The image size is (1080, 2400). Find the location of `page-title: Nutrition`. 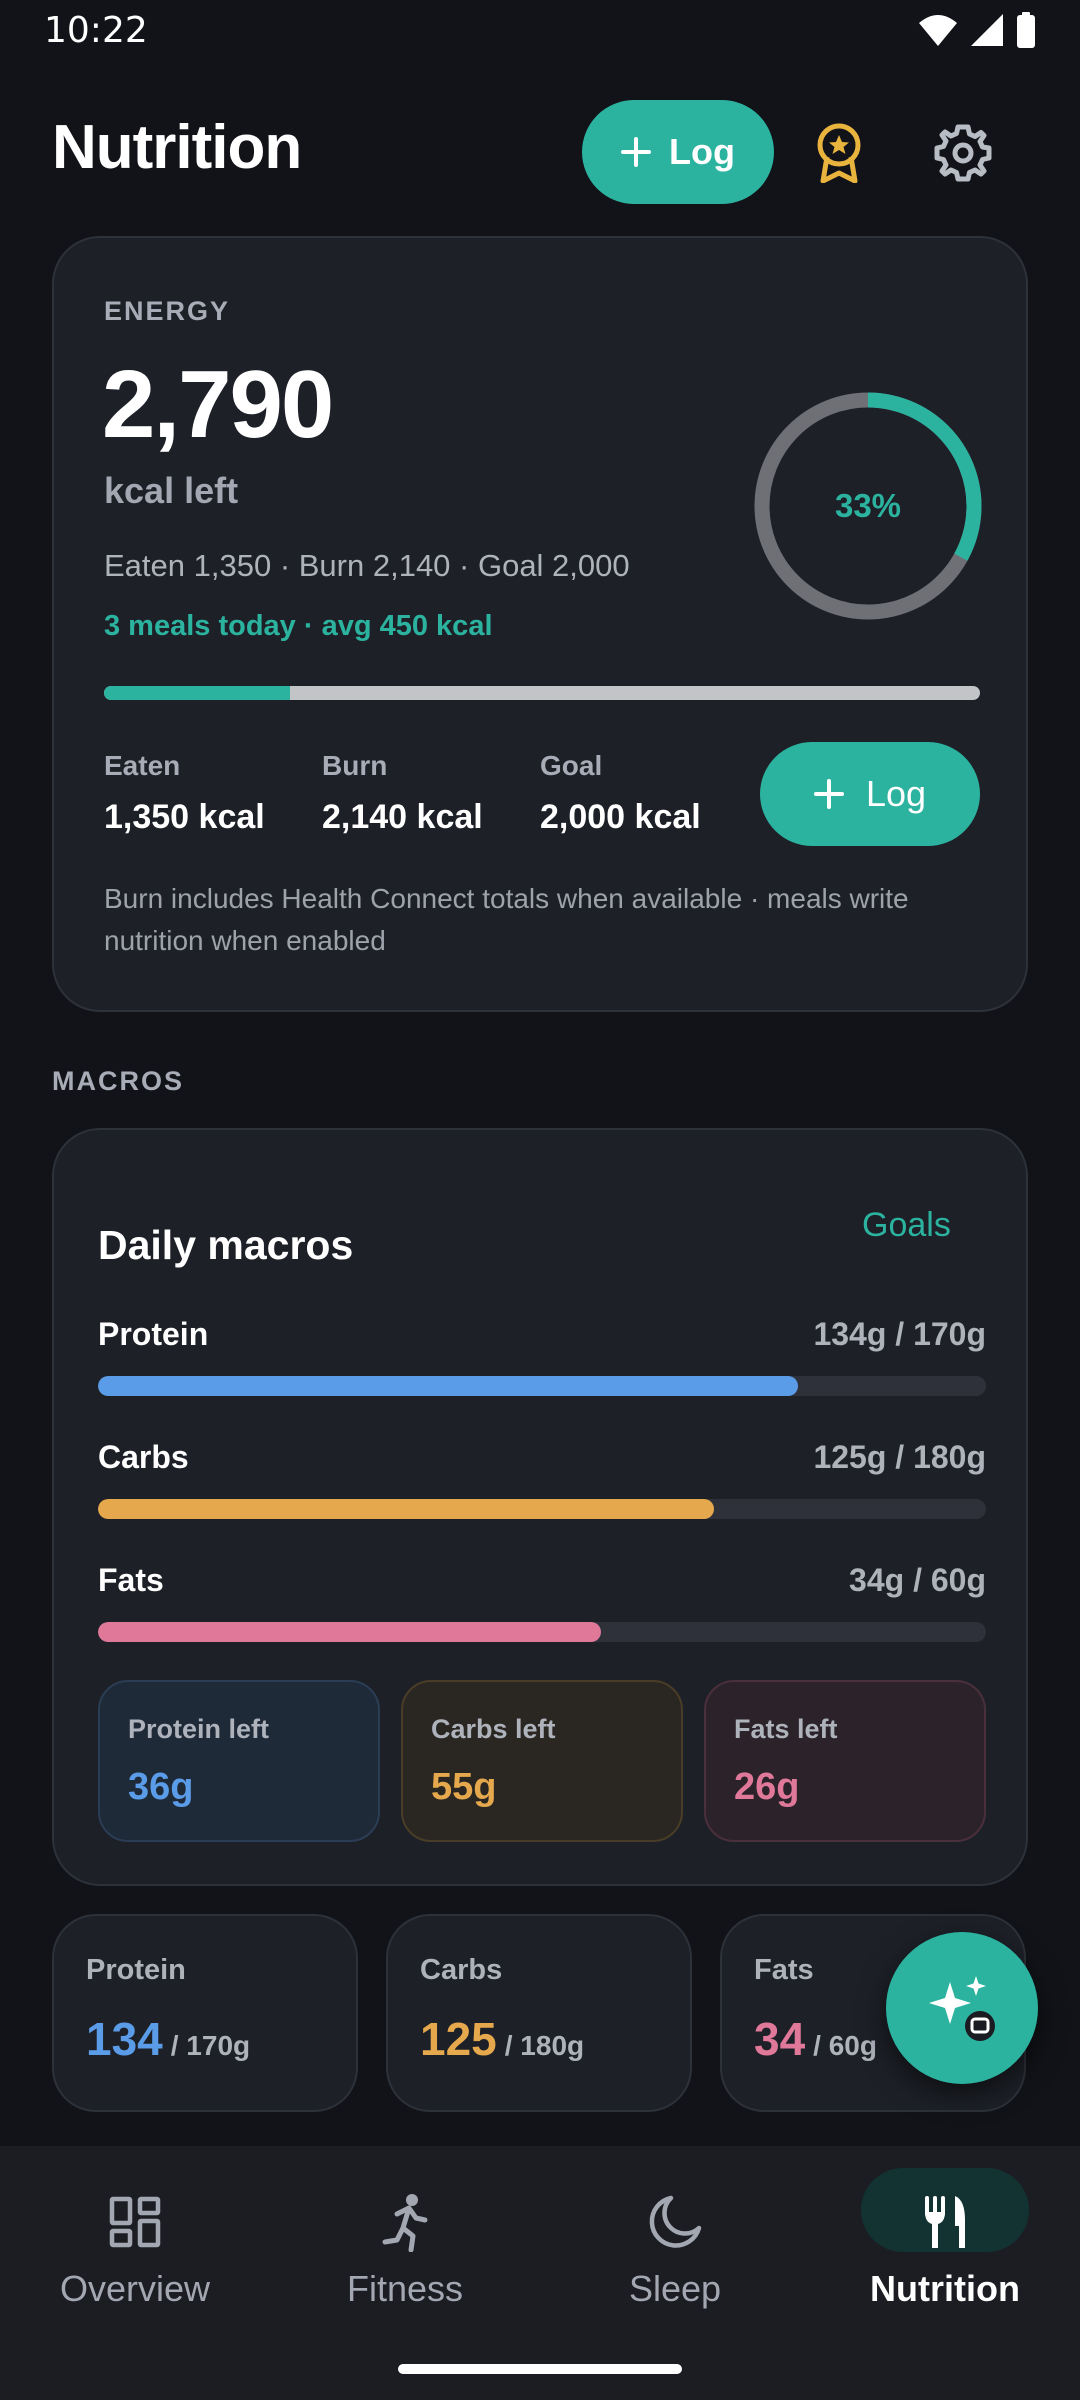

page-title: Nutrition is located at coordinates (177, 147).